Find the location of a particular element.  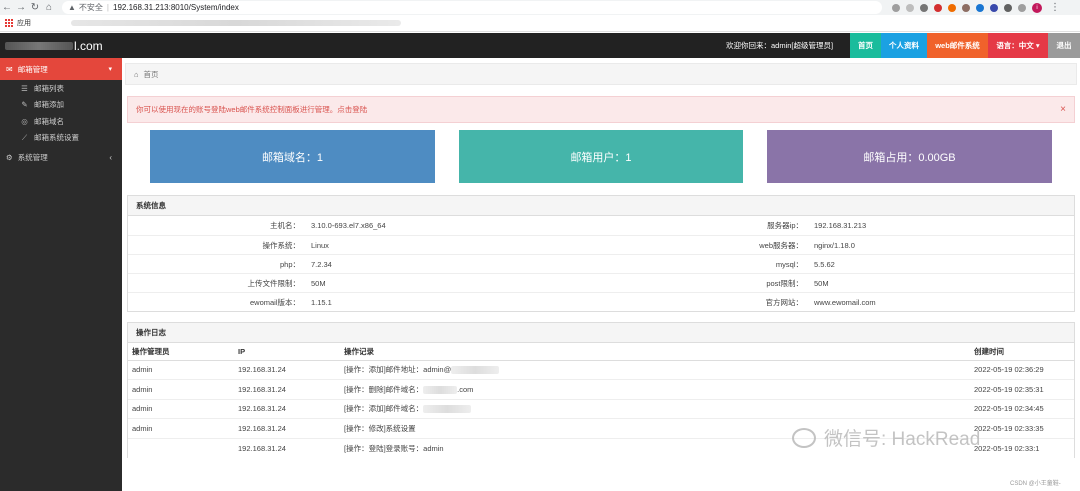

cell-time: 2022-05-19 02:33:1 is located at coordinates (1022, 447).